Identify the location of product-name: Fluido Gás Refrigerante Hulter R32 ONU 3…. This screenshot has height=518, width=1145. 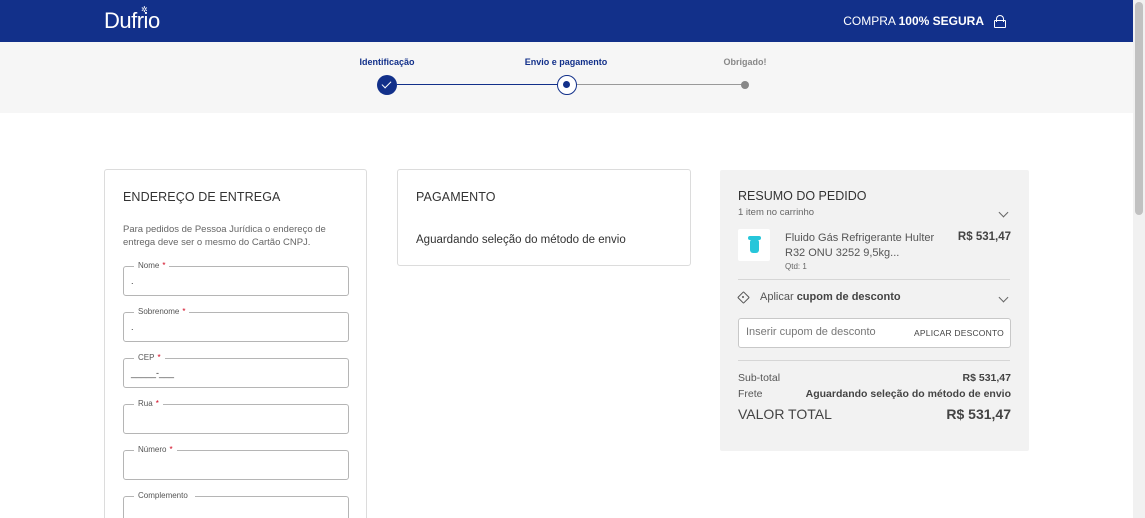
(866, 246).